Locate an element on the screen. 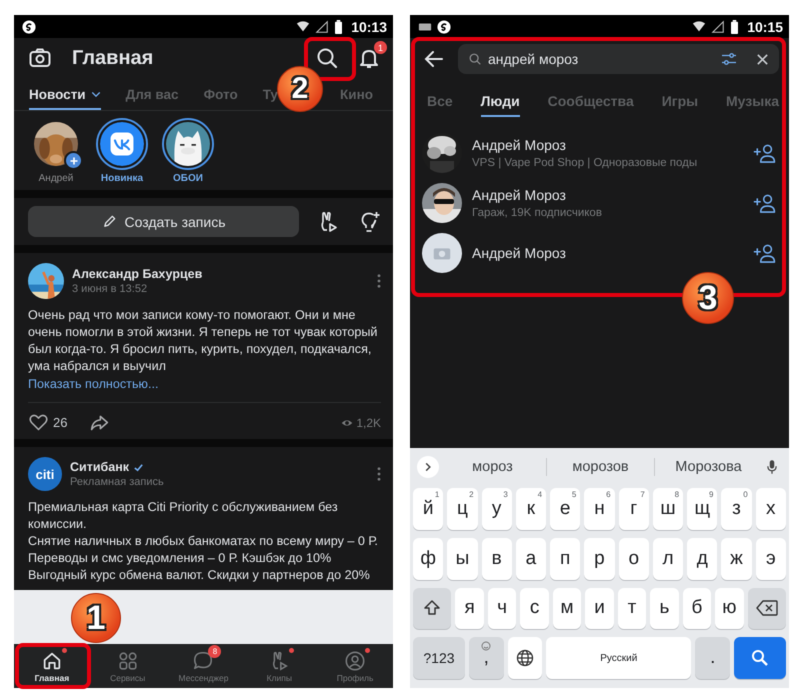 This screenshot has width=802, height=700. keyboard-key: 4 к is located at coordinates (531, 509).